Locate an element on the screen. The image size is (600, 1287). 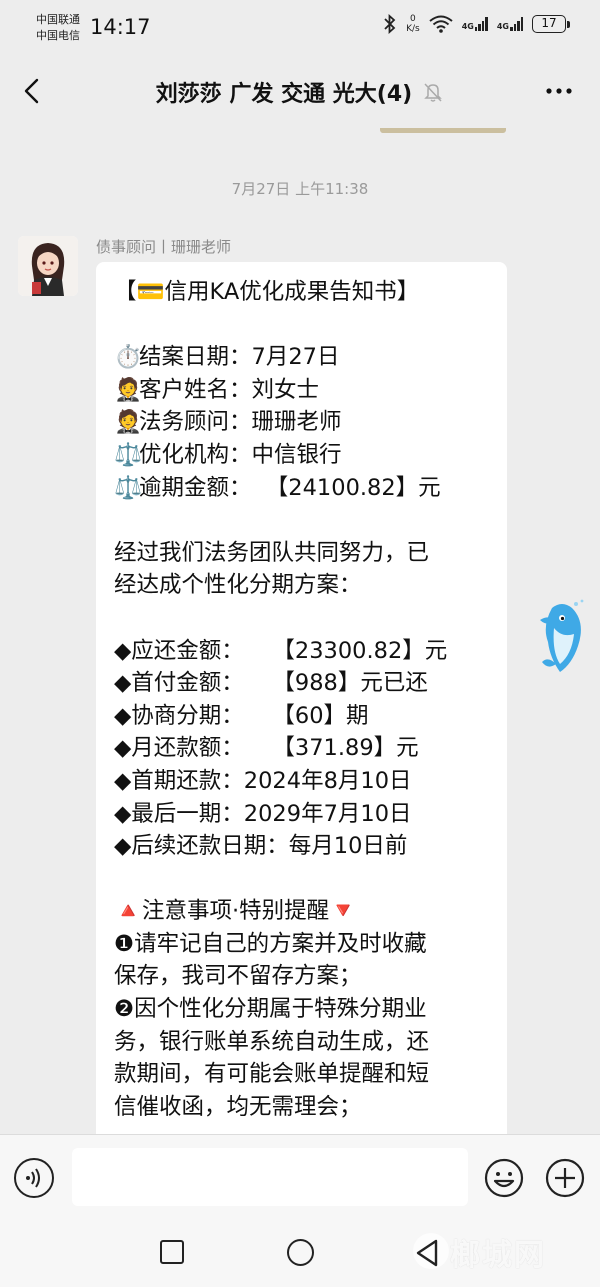
net-speed: 0 K/s is located at coordinates (413, 24).